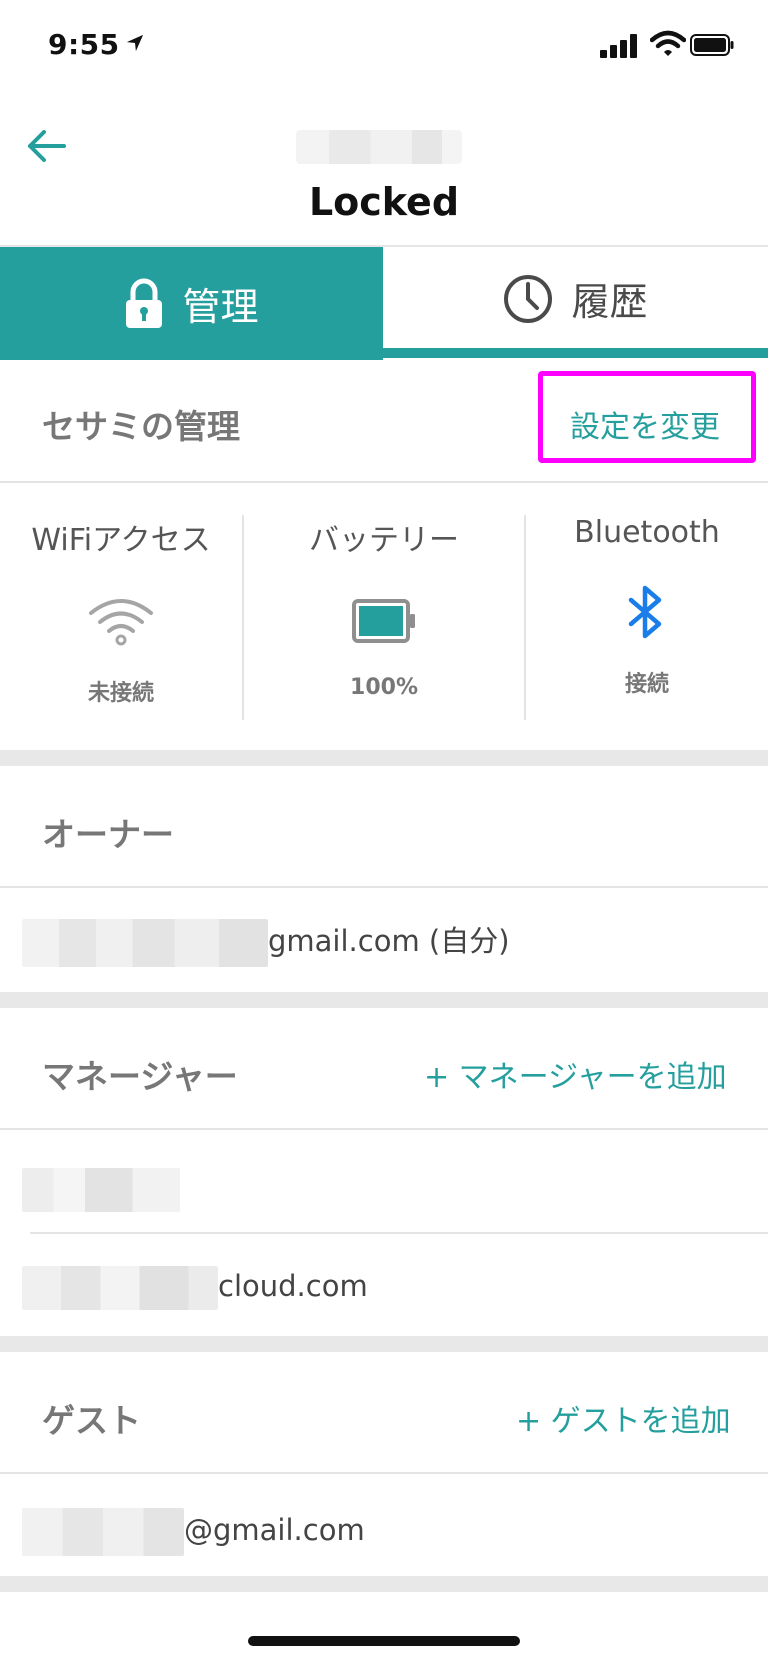  What do you see at coordinates (645, 612) in the screenshot?
I see `bluetooth-icon` at bounding box center [645, 612].